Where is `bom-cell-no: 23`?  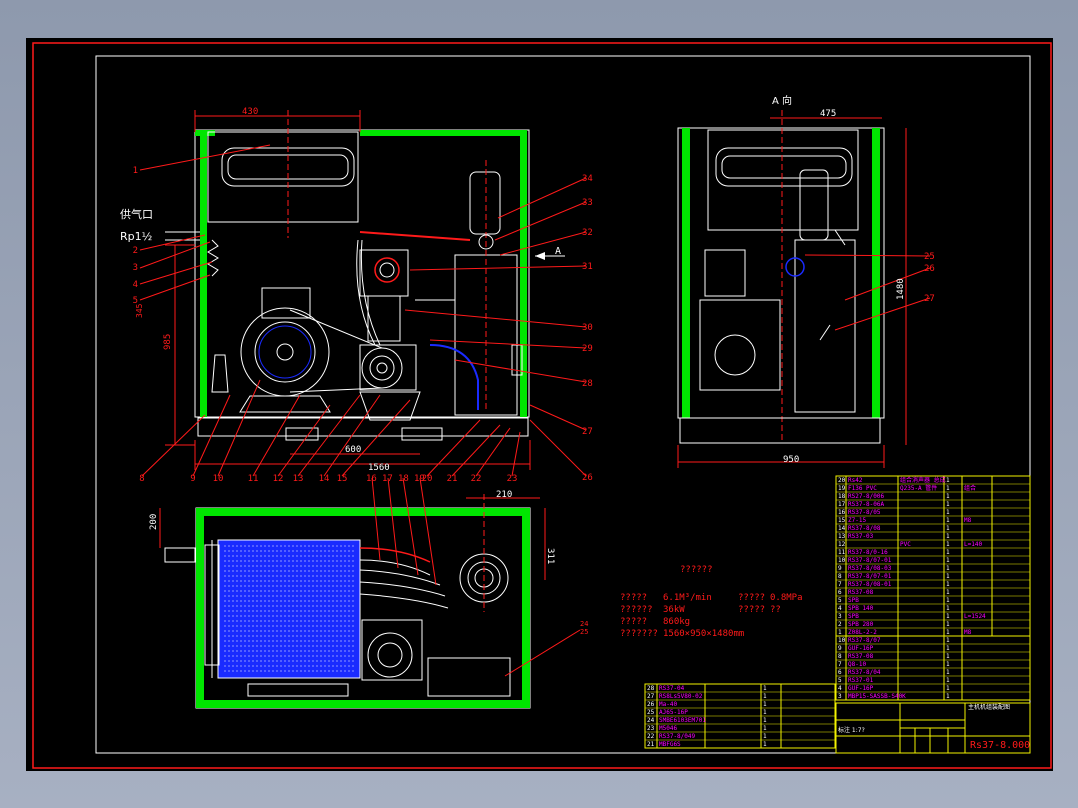 bom-cell-no: 23 is located at coordinates (651, 728).